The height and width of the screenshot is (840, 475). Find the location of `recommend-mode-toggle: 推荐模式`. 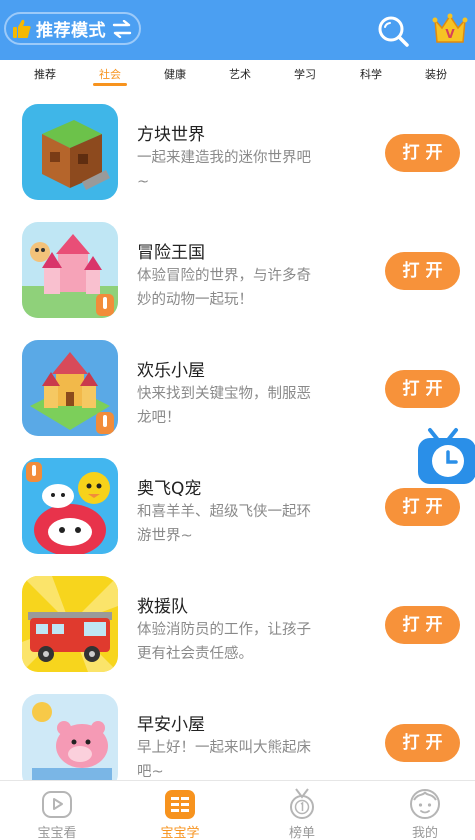

recommend-mode-toggle: 推荐模式 is located at coordinates (72, 28).